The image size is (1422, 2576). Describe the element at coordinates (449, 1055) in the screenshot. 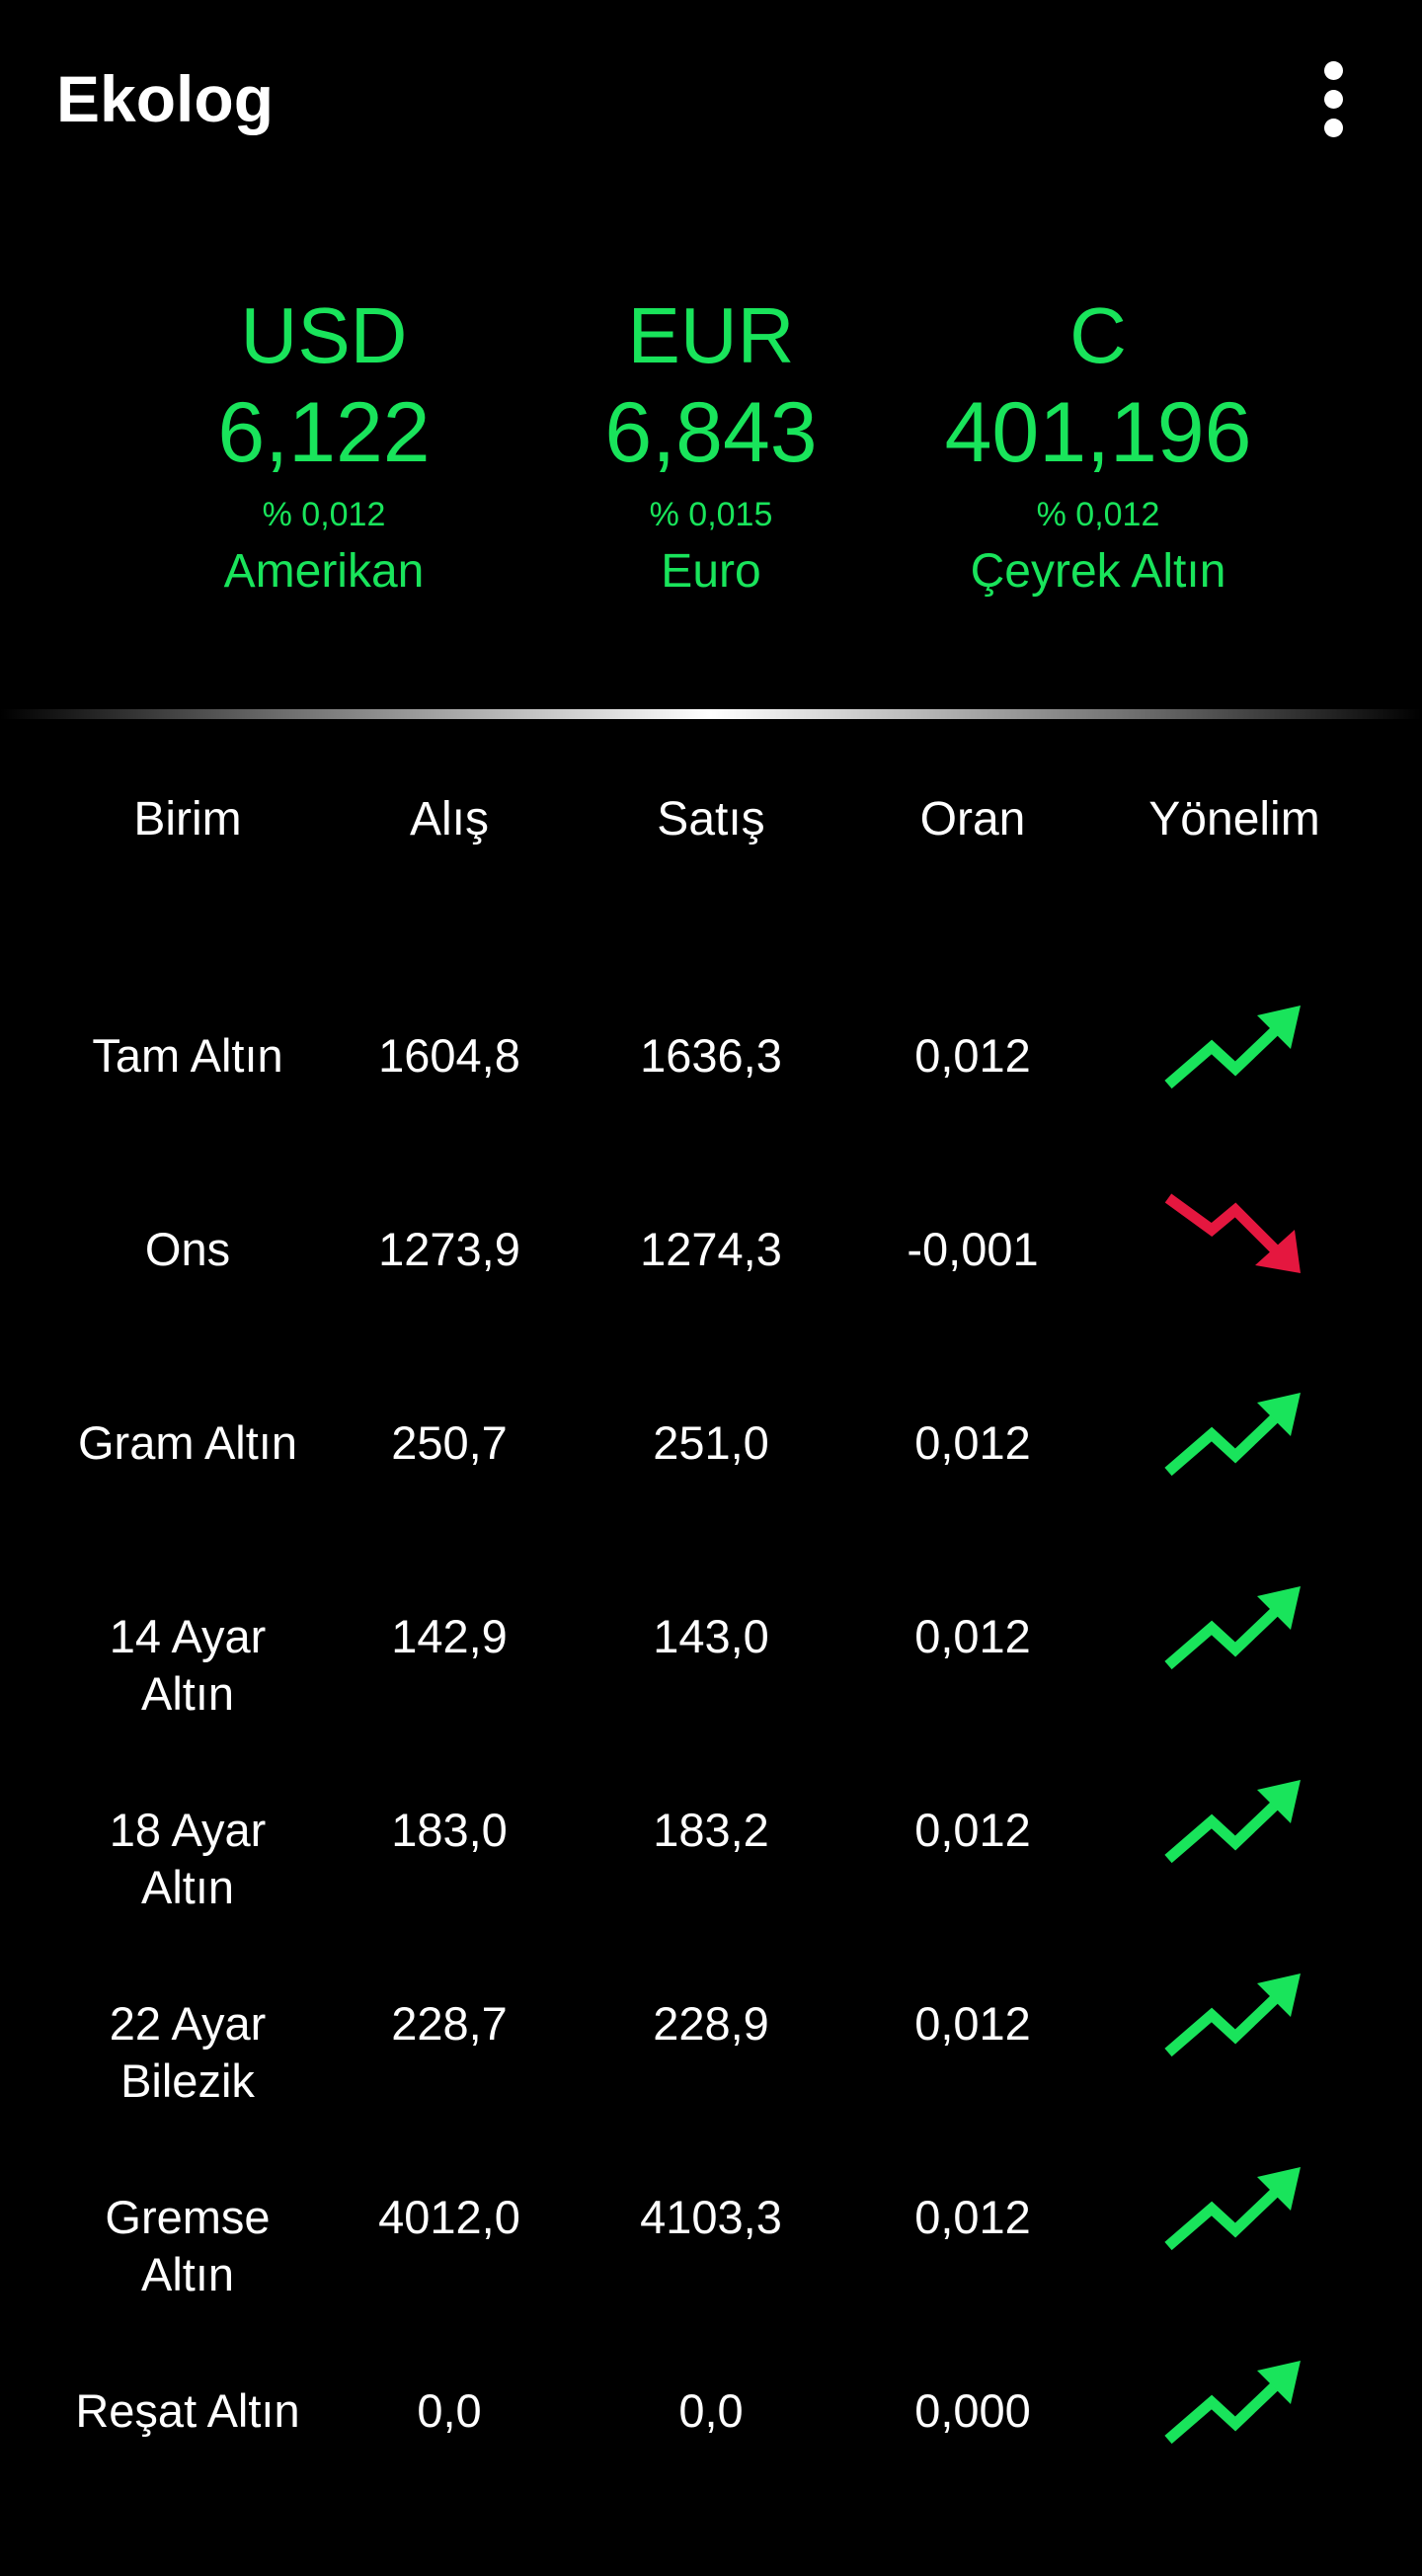

I see `row-buy: 1604,8` at that location.